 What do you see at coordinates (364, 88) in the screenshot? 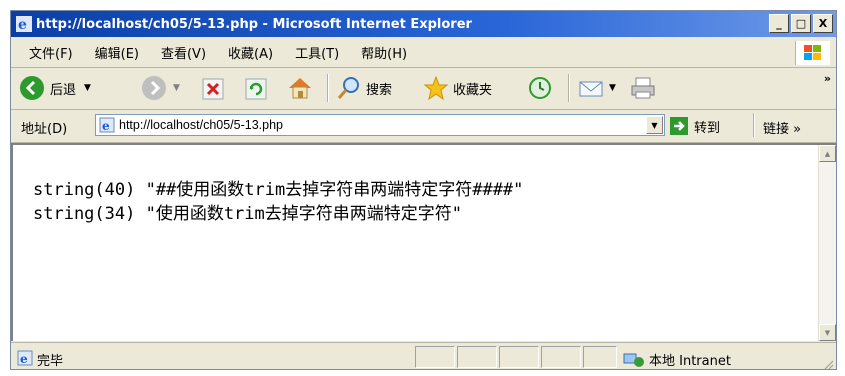
I see `search-button: 搜索` at bounding box center [364, 88].